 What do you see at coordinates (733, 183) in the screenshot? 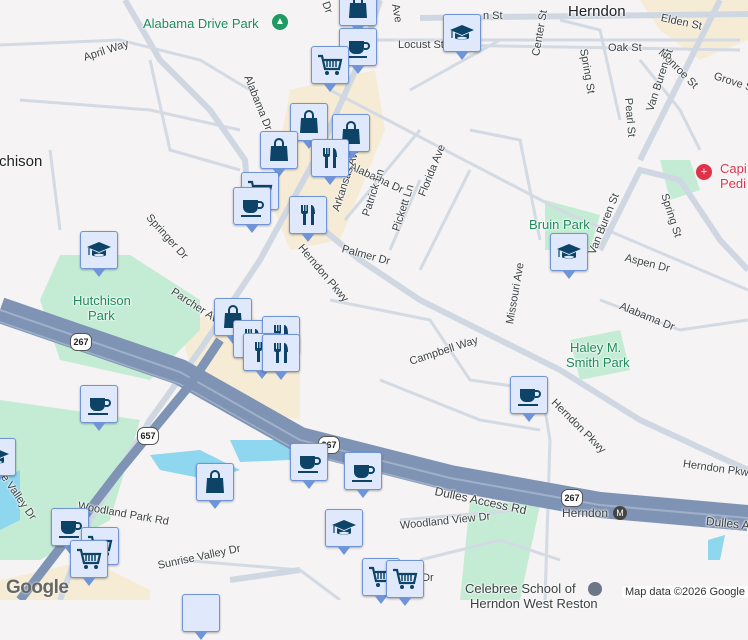
I see `poi-capital-pedi-line2: Pedi` at bounding box center [733, 183].